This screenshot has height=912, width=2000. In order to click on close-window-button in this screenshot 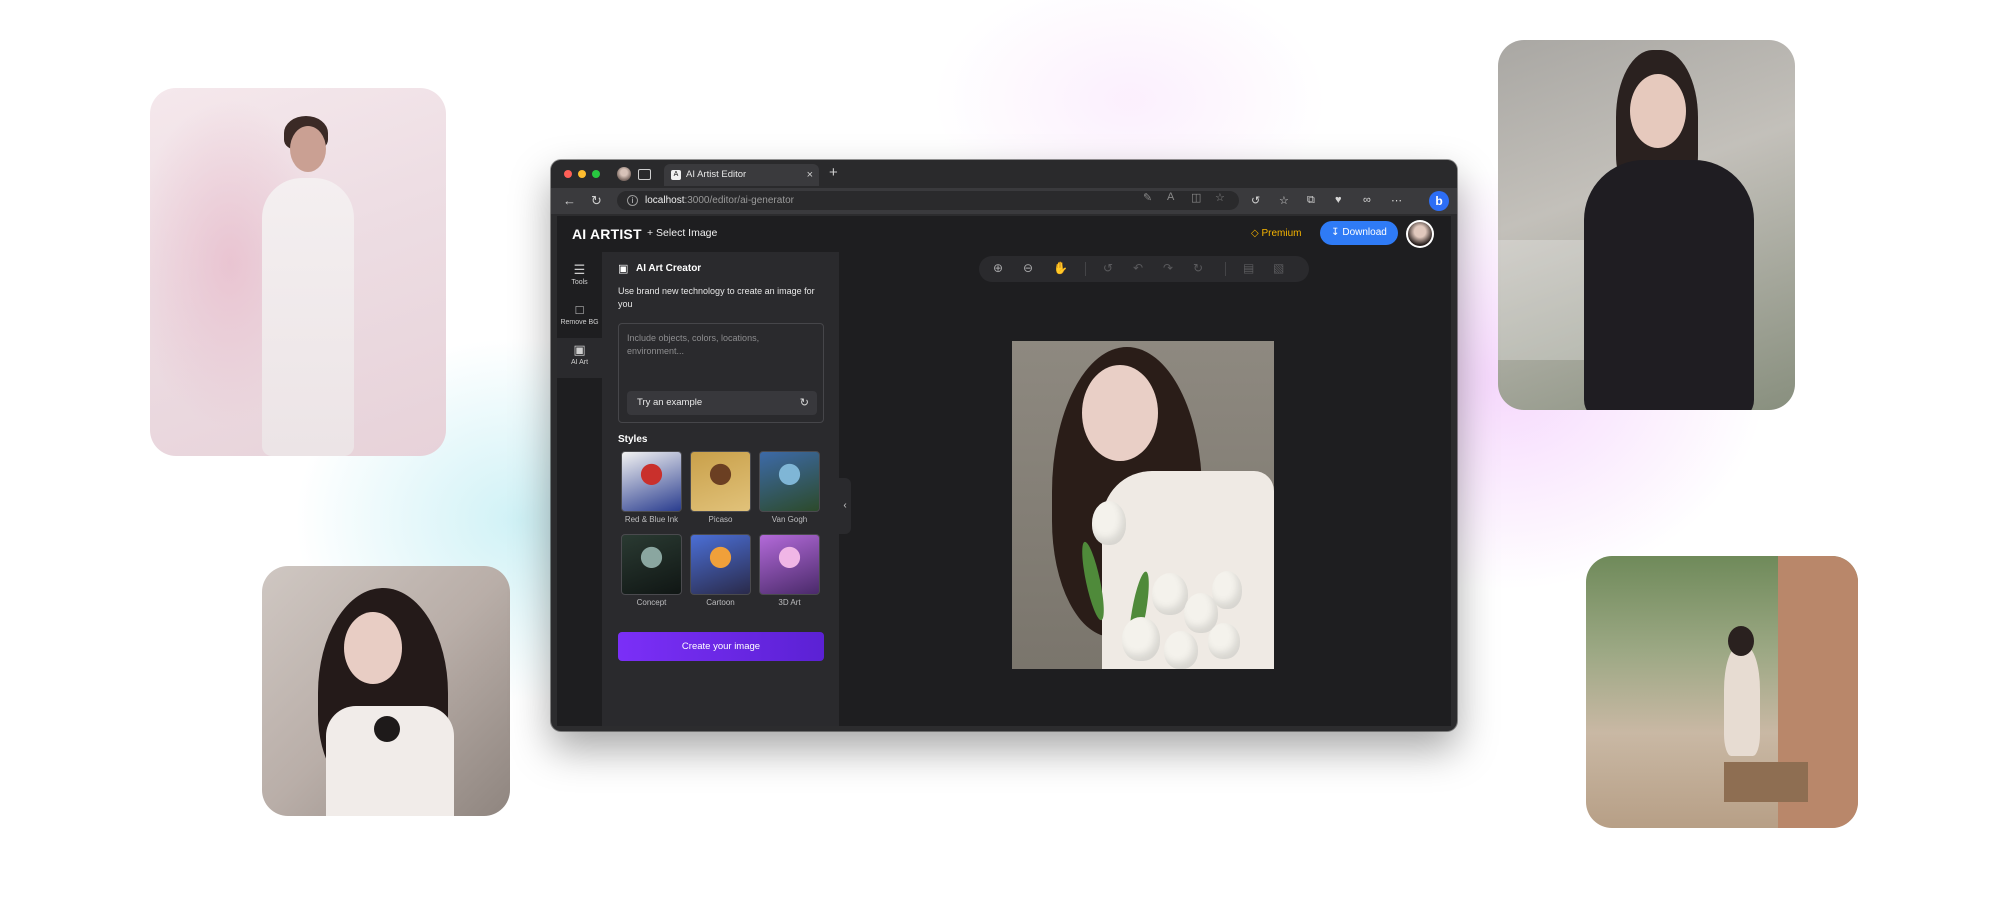, I will do `click(568, 174)`.